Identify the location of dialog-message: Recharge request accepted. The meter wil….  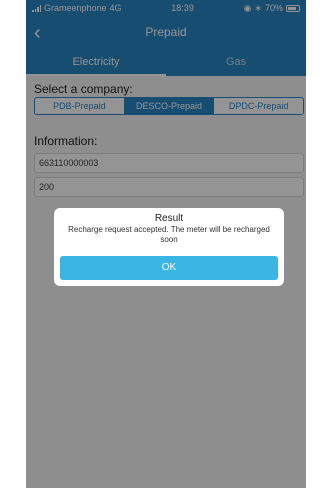
(169, 234).